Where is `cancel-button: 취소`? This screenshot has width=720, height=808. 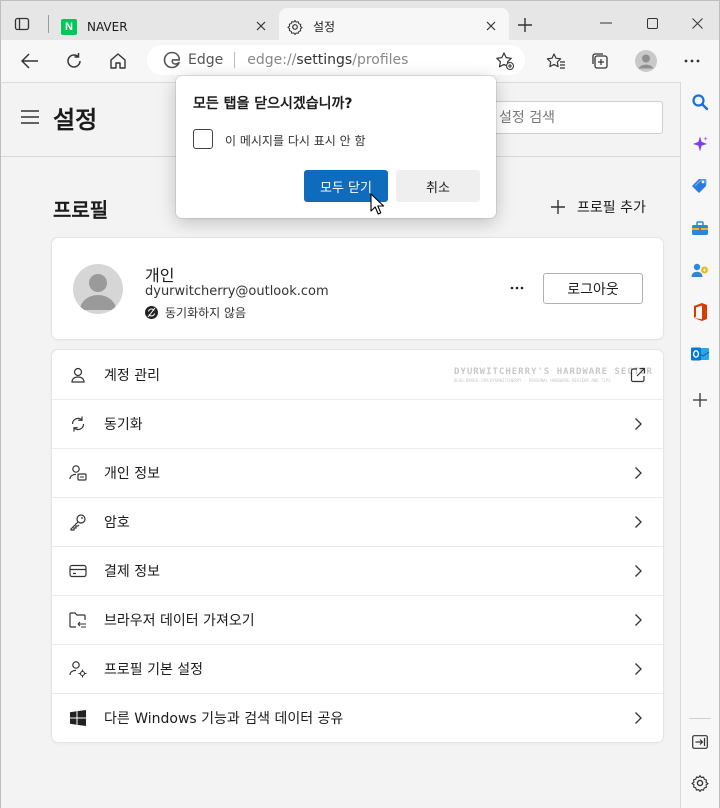 cancel-button: 취소 is located at coordinates (438, 186).